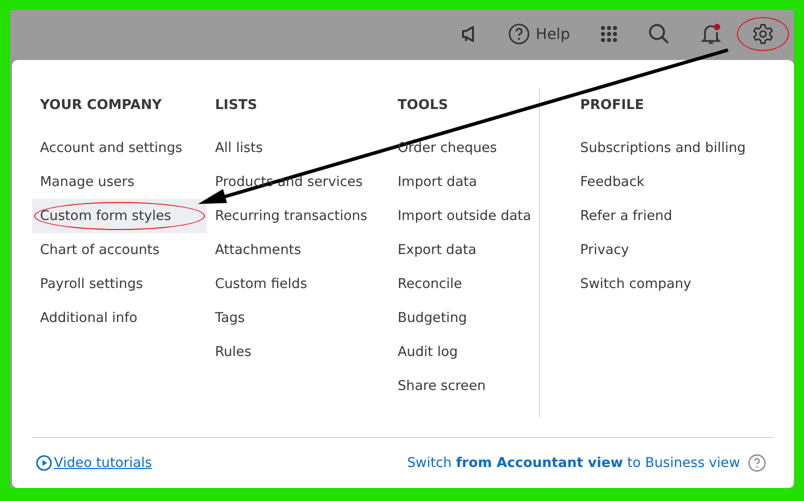 The width and height of the screenshot is (804, 501). I want to click on video-tutorials-link: Video tutorials, so click(94, 463).